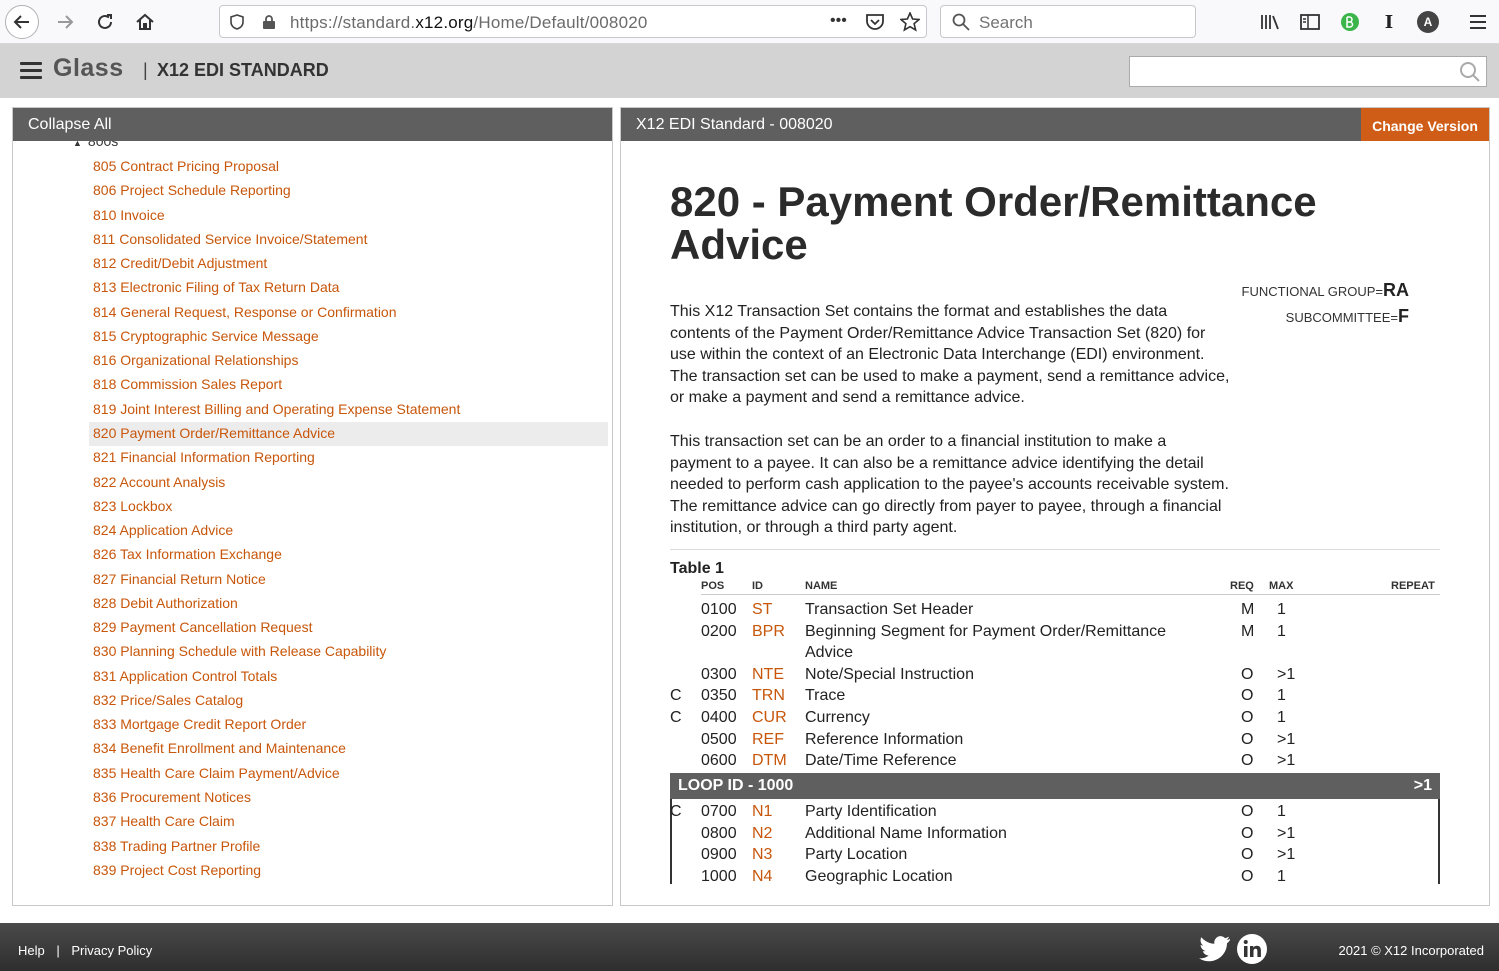 The height and width of the screenshot is (971, 1499). I want to click on library-icon, so click(1270, 22).